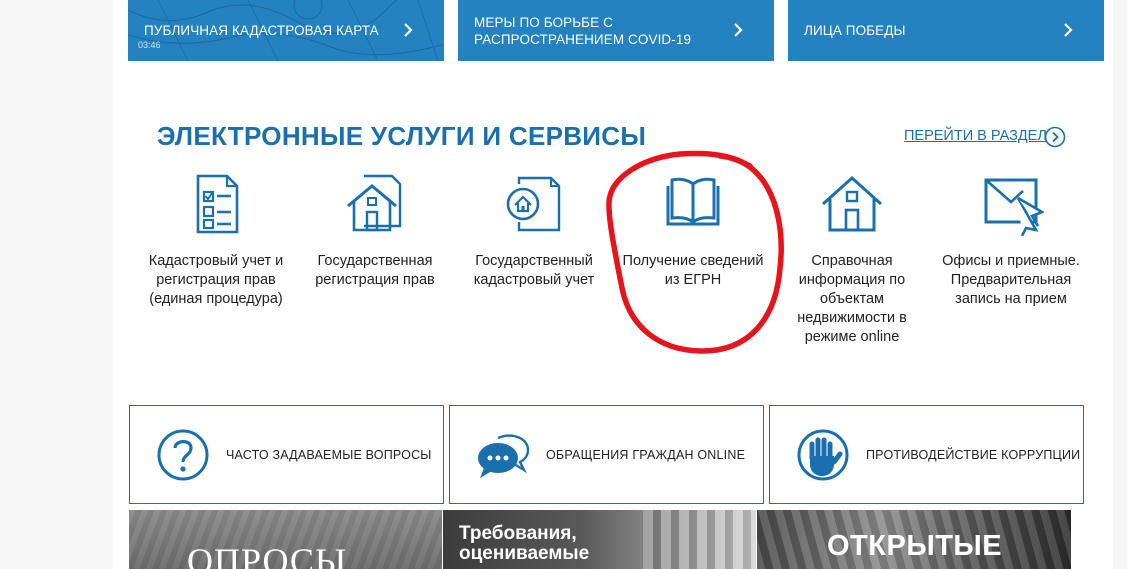  I want to click on service-label: Получение сведений из ЕГРН, so click(693, 270).